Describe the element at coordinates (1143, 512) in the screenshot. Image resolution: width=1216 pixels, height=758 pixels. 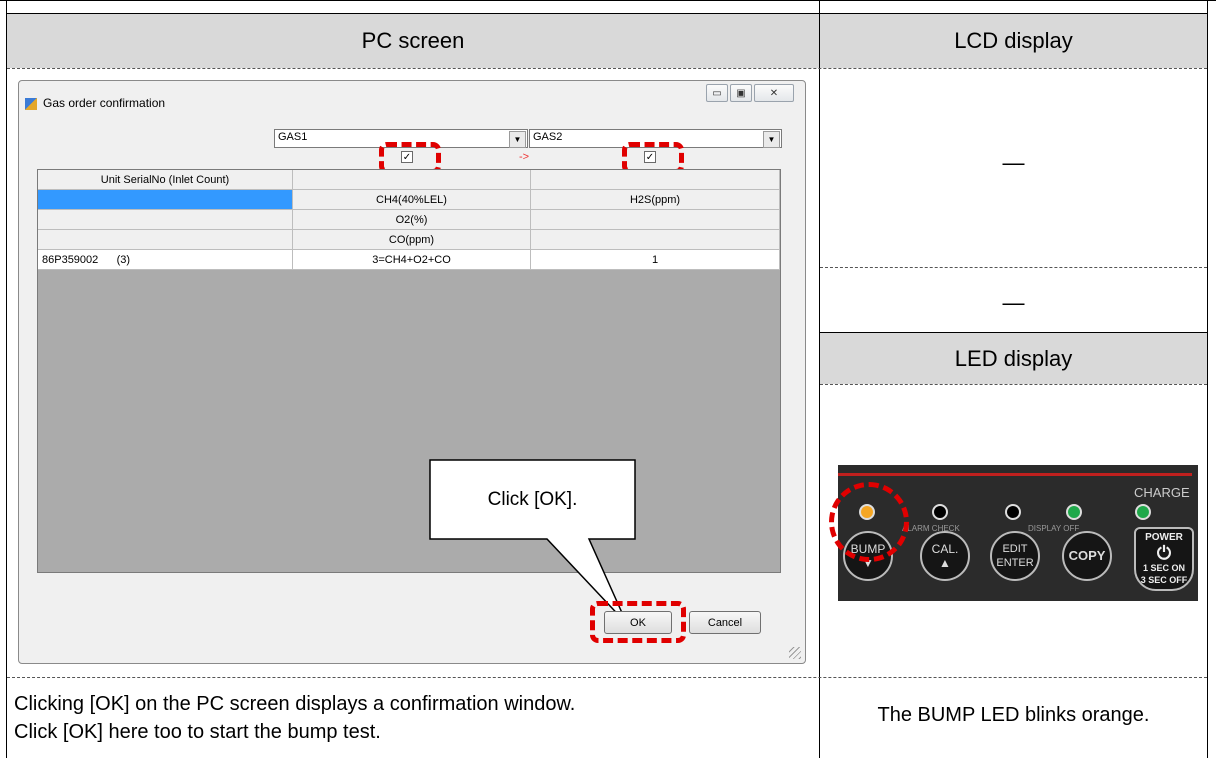
I see `charge-led` at that location.